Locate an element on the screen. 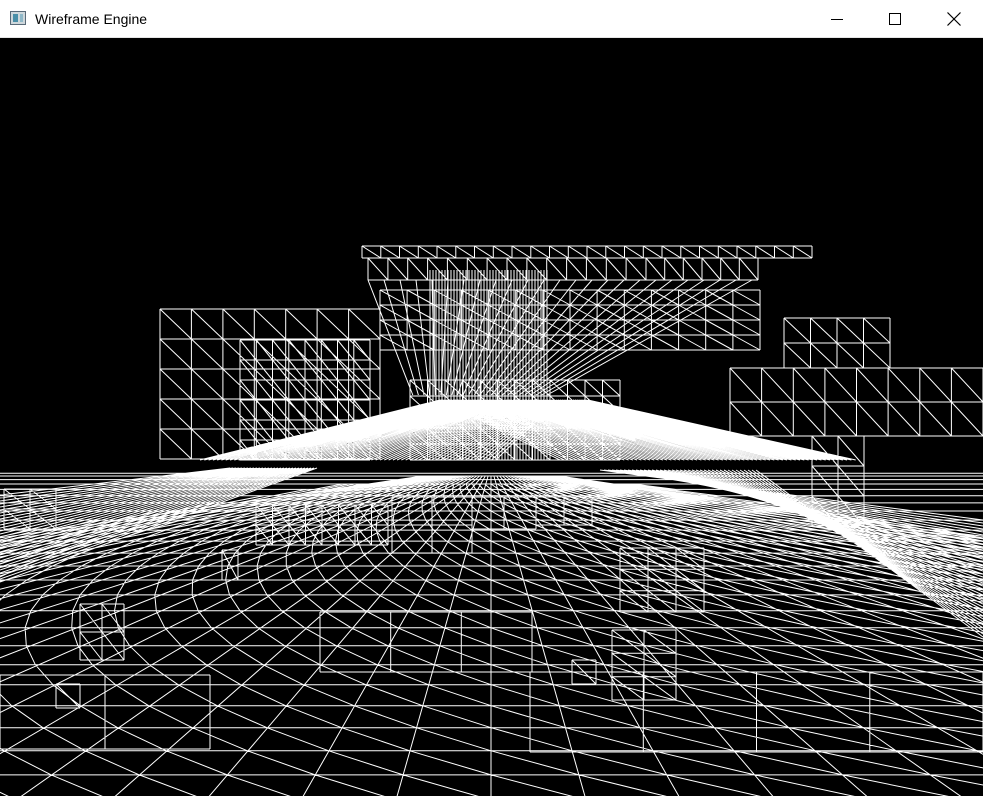  app-icon is located at coordinates (18, 18).